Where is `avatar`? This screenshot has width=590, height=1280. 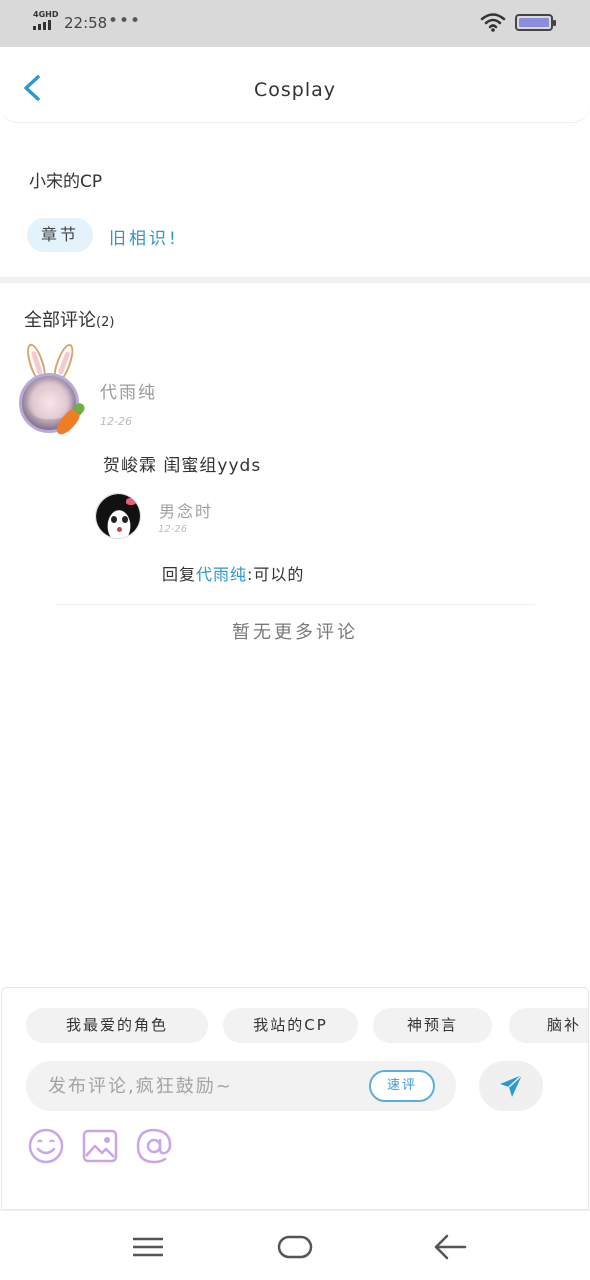
avatar is located at coordinates (55, 389).